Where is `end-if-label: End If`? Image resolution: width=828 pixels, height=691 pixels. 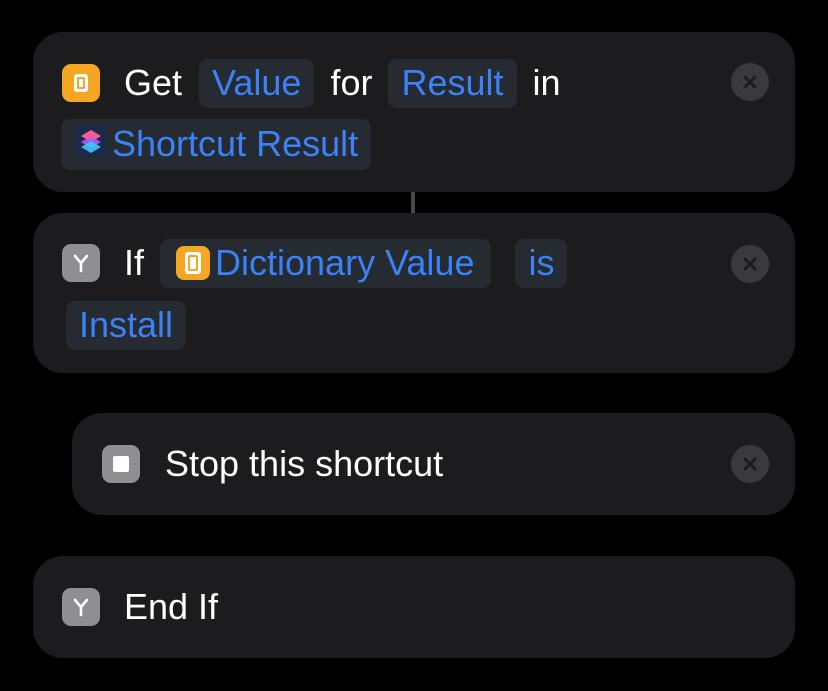
end-if-label: End If is located at coordinates (171, 606).